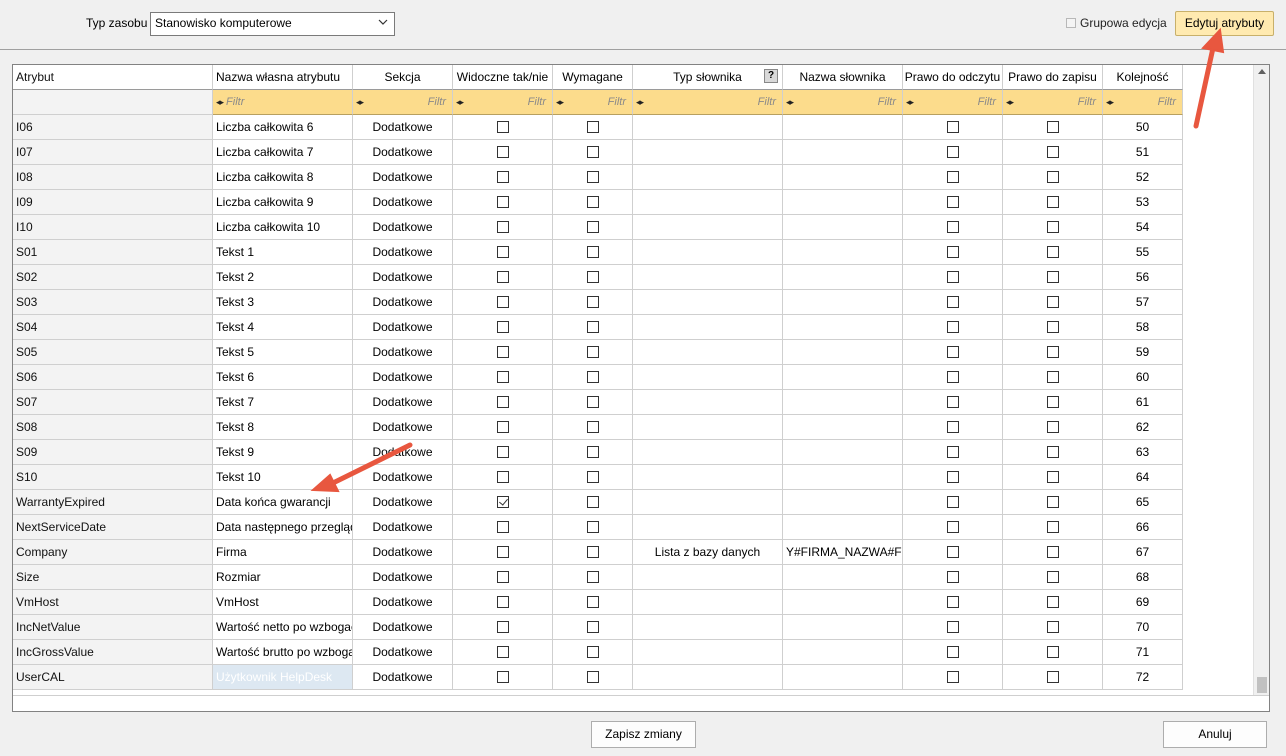  Describe the element at coordinates (283, 127) in the screenshot. I see `cell-name: Liczba całkowita 6` at that location.